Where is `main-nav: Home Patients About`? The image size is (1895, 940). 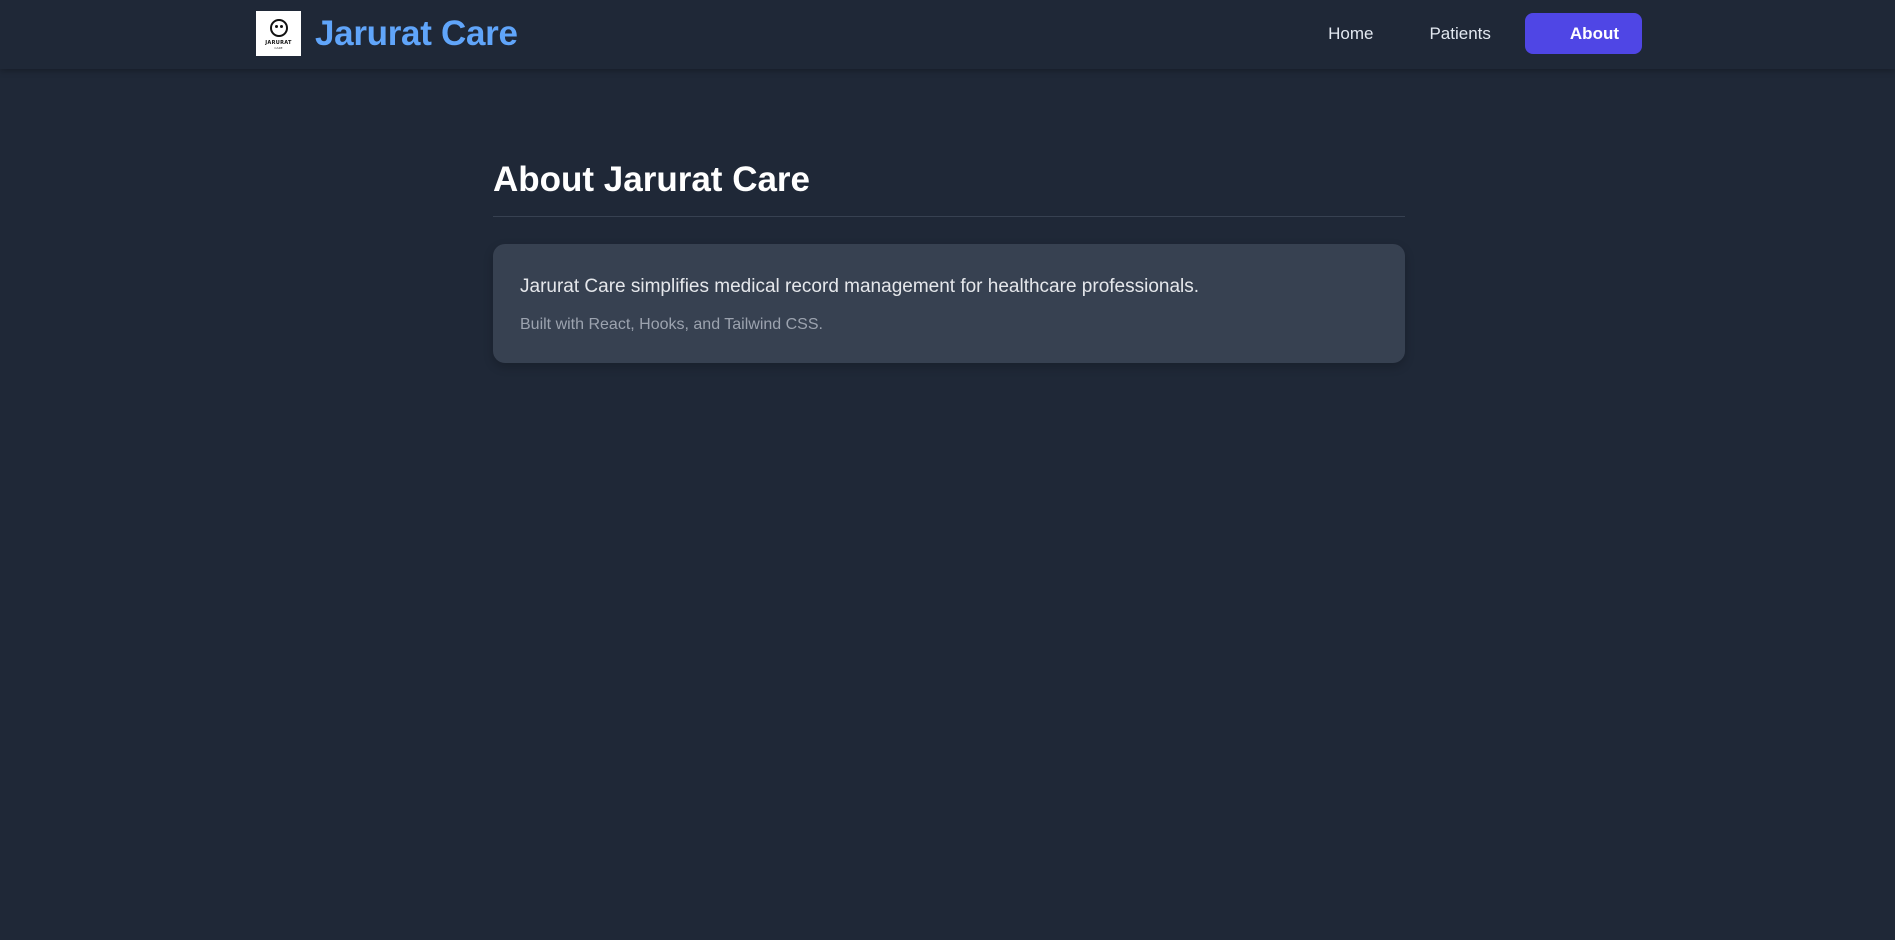
main-nav: Home Patients About is located at coordinates (1468, 33).